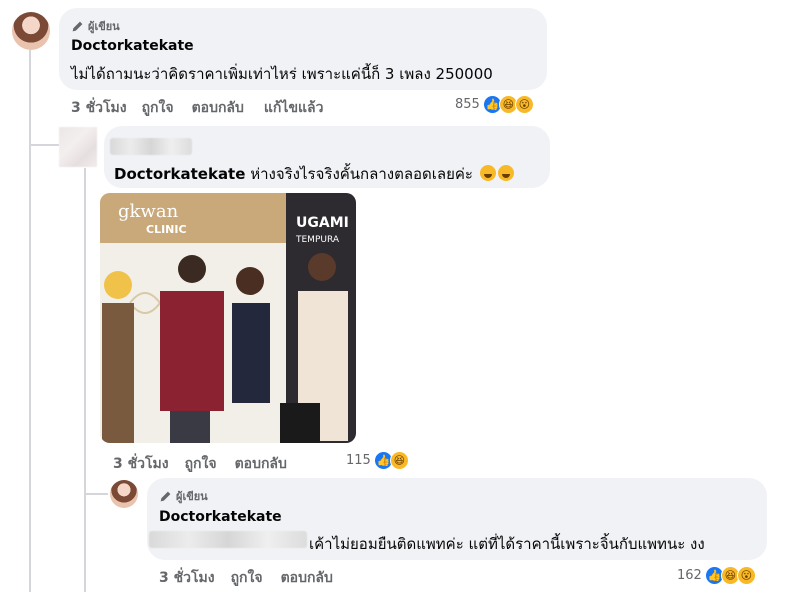 Image resolution: width=800 pixels, height=592 pixels. What do you see at coordinates (179, 174) in the screenshot?
I see `mention-link: Doctorkatekate` at bounding box center [179, 174].